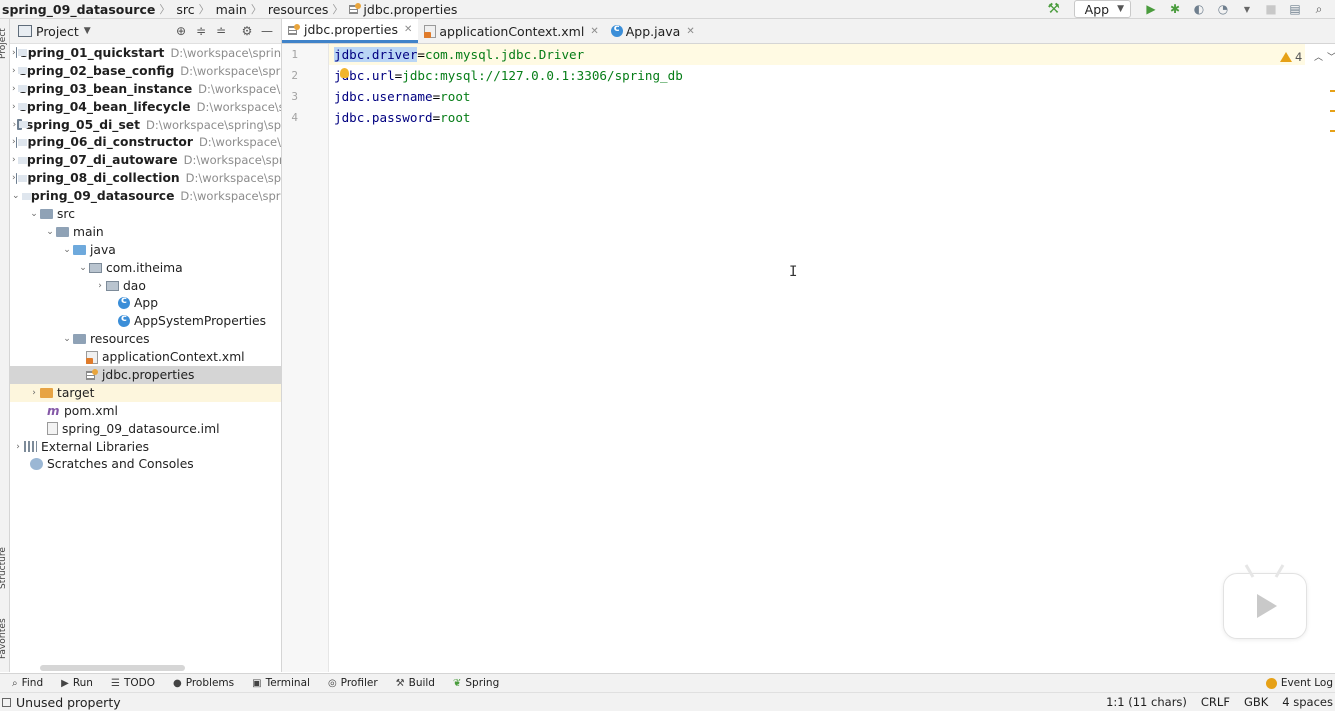 Image resolution: width=1335 pixels, height=711 pixels. I want to click on tree-item-class: App, so click(145, 303).